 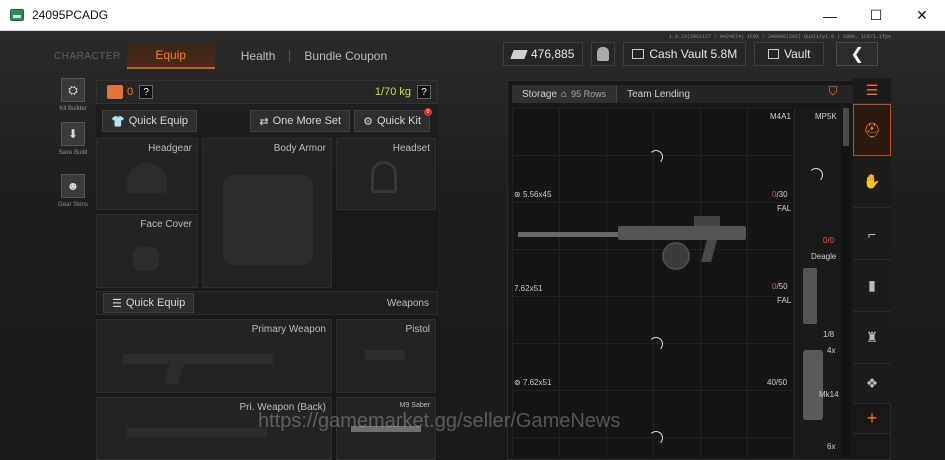 I want to click on slot-pistol: Pistol, so click(x=386, y=356).